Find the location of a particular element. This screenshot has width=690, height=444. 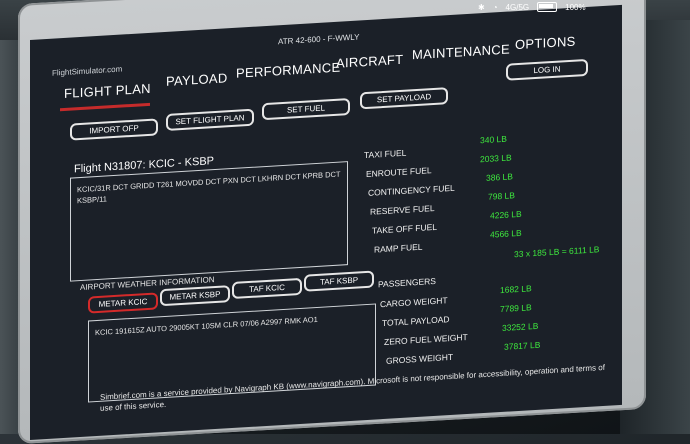

tab-flight-plan: FLIGHT PLAN is located at coordinates (107, 91).